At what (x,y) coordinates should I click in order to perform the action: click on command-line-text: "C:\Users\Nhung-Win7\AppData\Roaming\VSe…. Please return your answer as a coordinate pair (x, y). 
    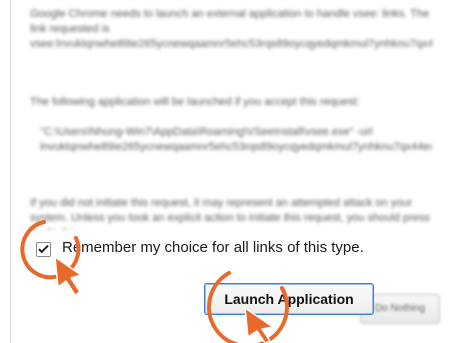
    Looking at the image, I should click on (236, 139).